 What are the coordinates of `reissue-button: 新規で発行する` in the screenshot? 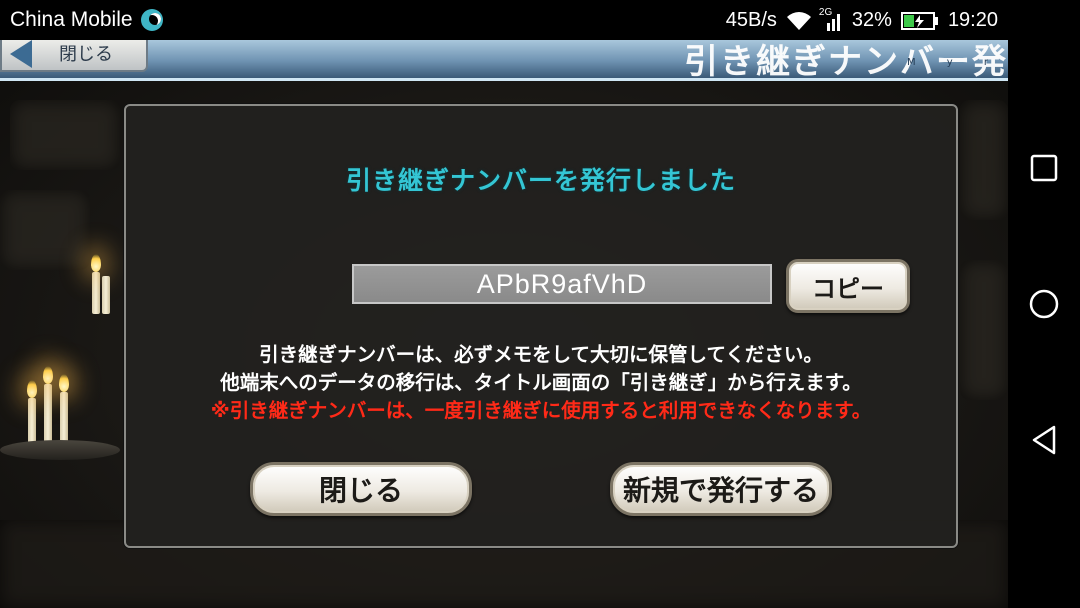 It's located at (721, 489).